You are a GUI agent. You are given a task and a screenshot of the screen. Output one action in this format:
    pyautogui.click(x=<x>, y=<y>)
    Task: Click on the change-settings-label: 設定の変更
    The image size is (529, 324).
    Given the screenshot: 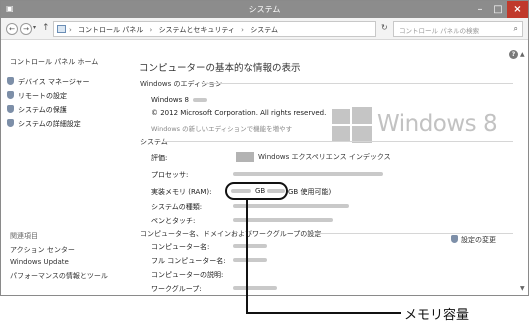 What is the action you would take?
    pyautogui.click(x=478, y=240)
    